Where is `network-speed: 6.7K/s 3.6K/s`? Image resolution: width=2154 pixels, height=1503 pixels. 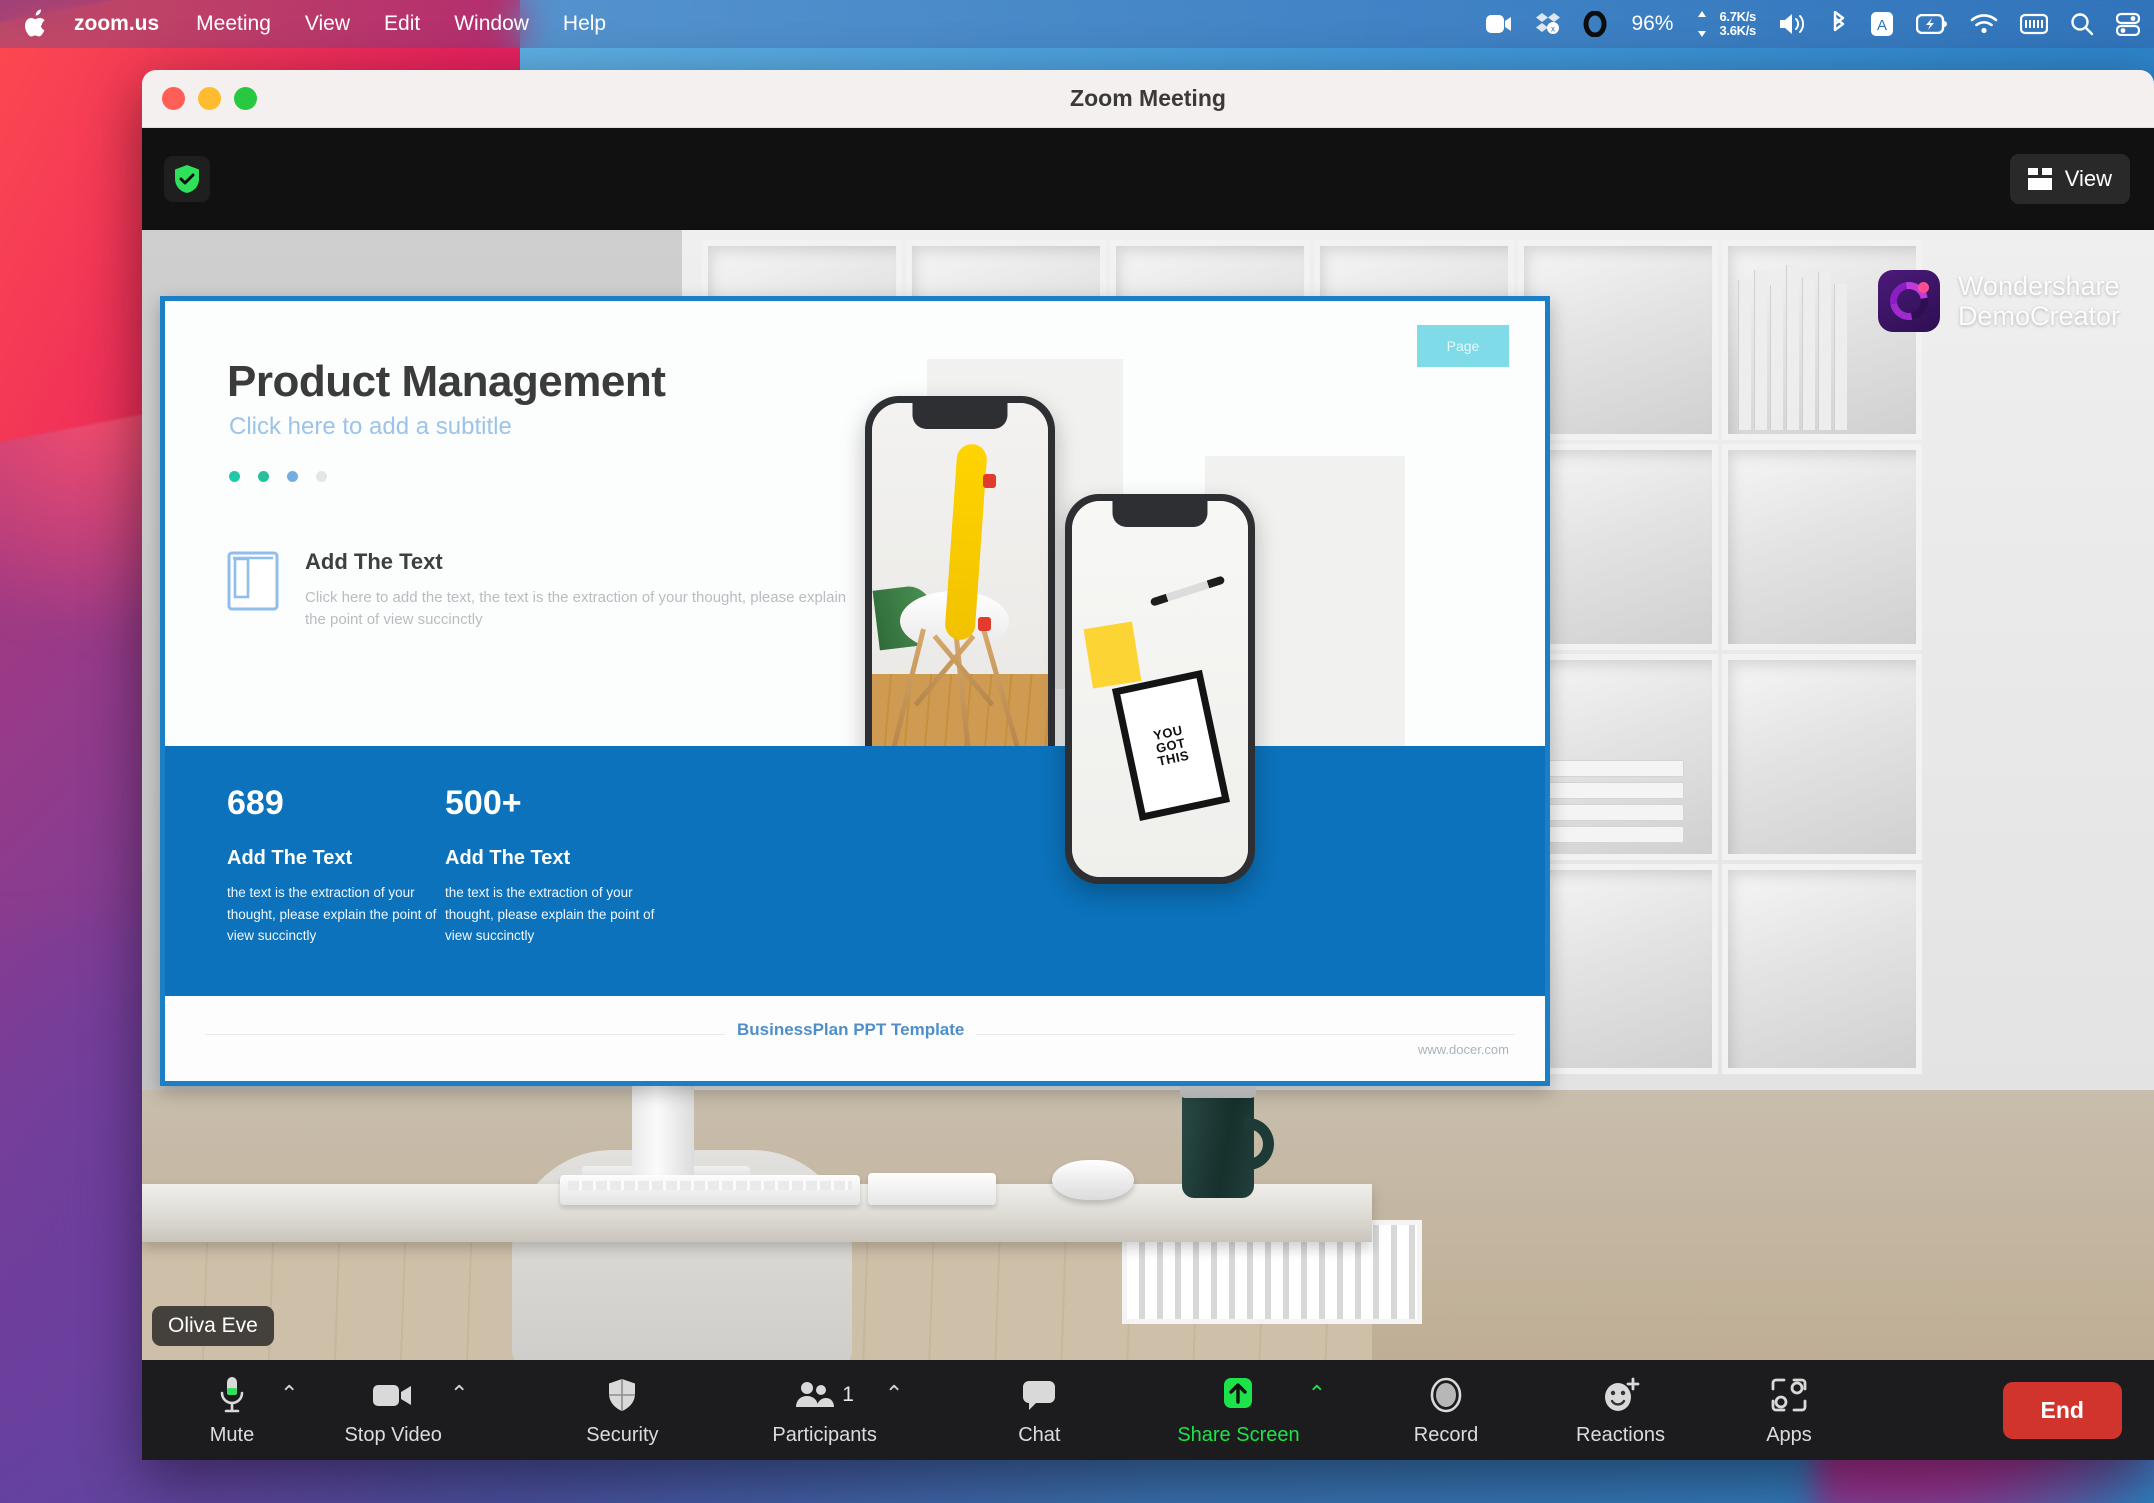 network-speed: 6.7K/s 3.6K/s is located at coordinates (1737, 23).